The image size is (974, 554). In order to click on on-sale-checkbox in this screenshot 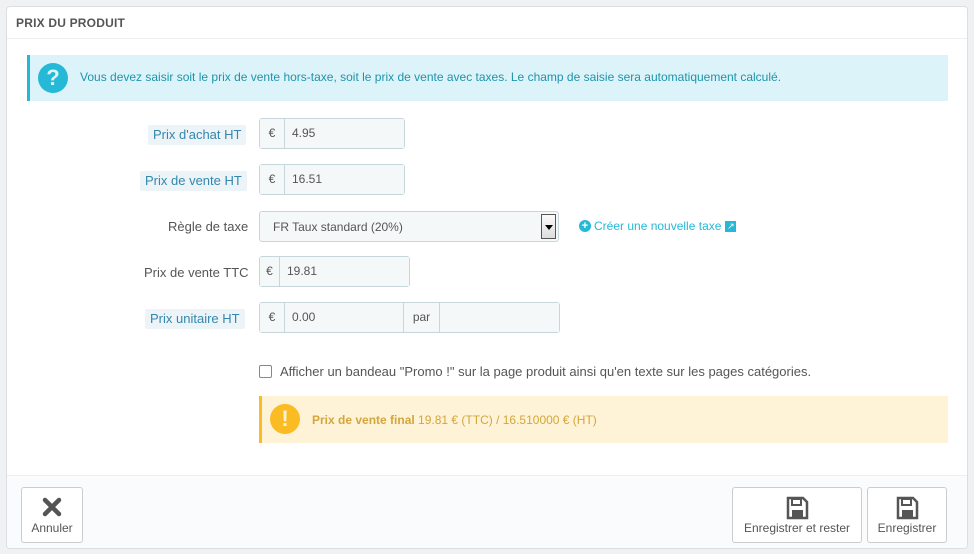, I will do `click(265, 371)`.